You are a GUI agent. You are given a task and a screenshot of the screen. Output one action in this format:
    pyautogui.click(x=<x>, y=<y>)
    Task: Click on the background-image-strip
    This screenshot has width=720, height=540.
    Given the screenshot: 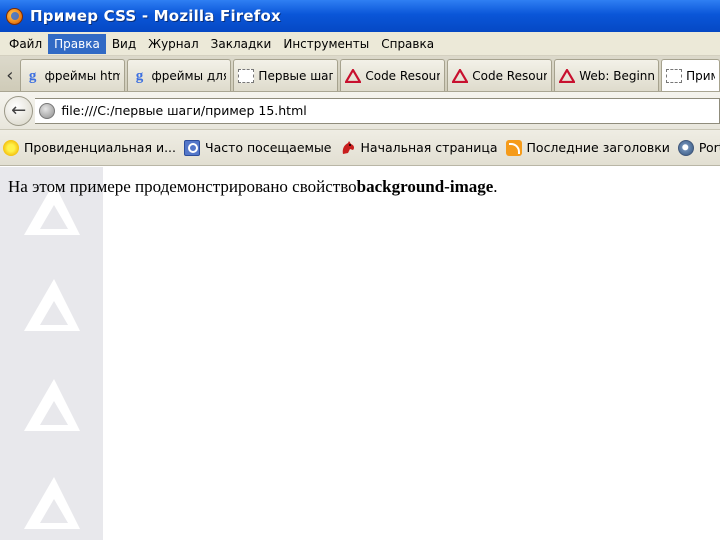 What is the action you would take?
    pyautogui.click(x=51, y=353)
    